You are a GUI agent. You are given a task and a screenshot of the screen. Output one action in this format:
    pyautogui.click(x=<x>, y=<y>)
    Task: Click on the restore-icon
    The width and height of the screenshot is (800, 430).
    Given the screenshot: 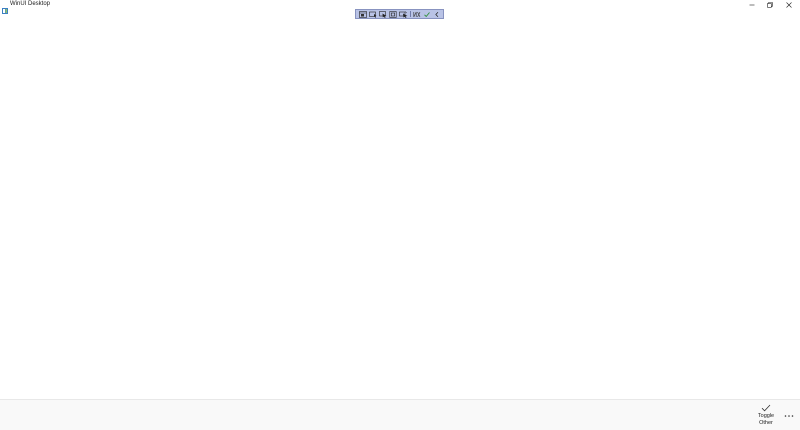 What is the action you would take?
    pyautogui.click(x=770, y=4)
    